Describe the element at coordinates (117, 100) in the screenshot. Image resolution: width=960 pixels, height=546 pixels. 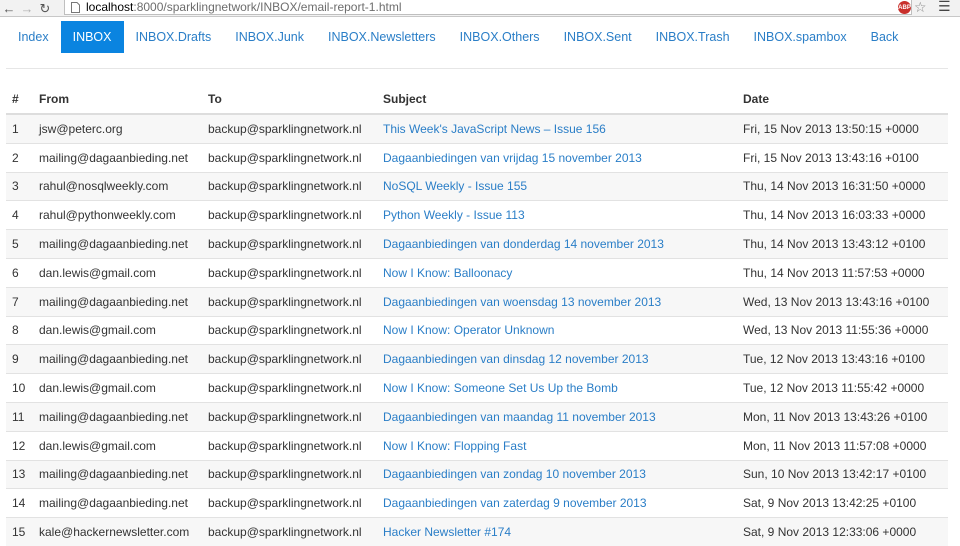
I see `column-header-from: From` at that location.